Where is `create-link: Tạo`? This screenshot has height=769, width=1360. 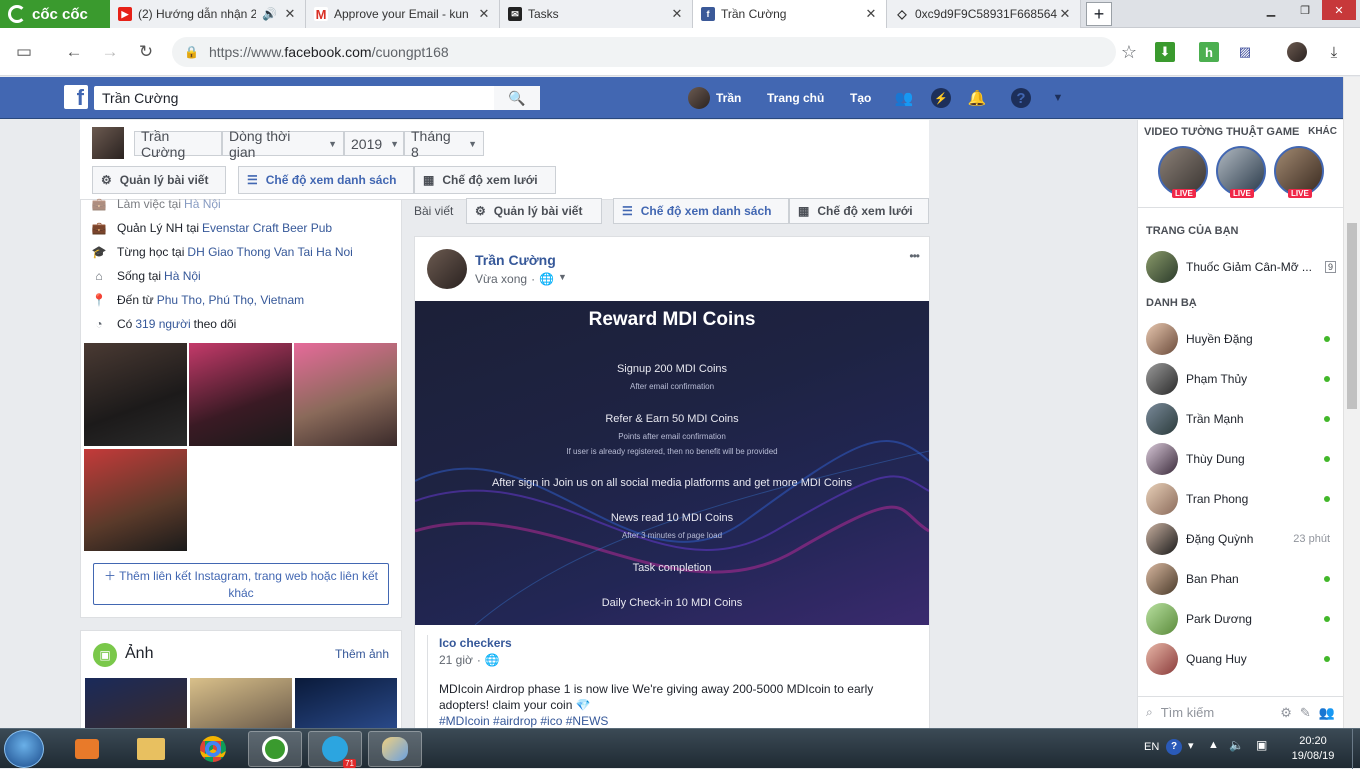
create-link: Tạo is located at coordinates (860, 98).